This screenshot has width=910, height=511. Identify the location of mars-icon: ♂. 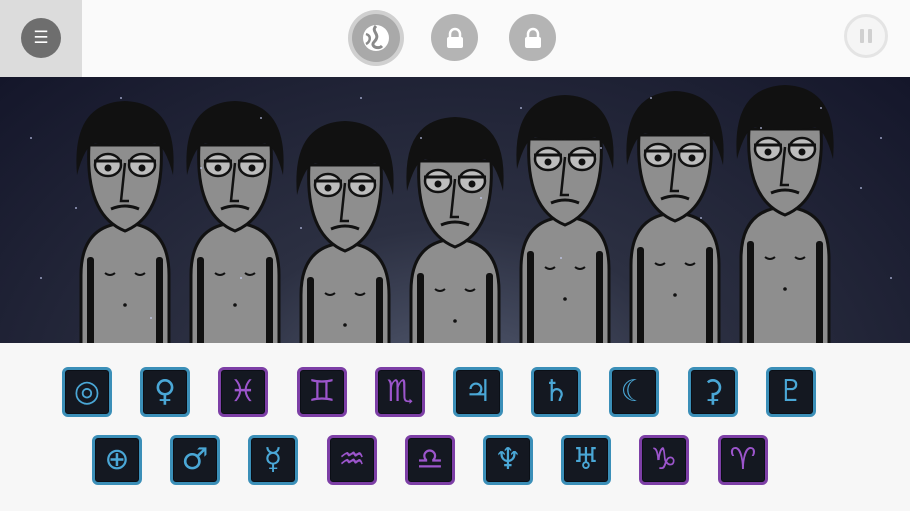
(195, 459).